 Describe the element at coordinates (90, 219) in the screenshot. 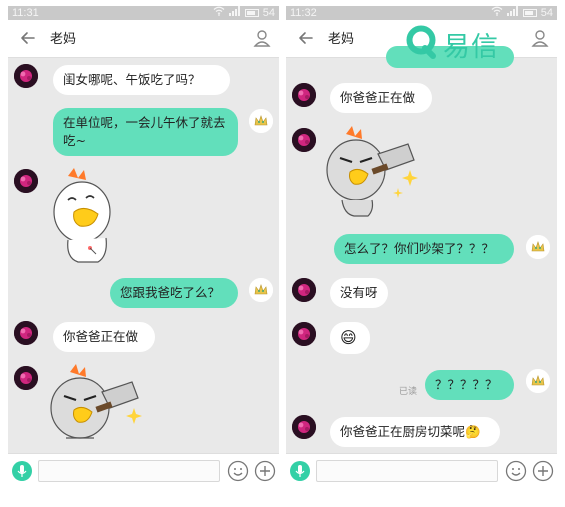

I see `sticker-chicken-smile` at that location.